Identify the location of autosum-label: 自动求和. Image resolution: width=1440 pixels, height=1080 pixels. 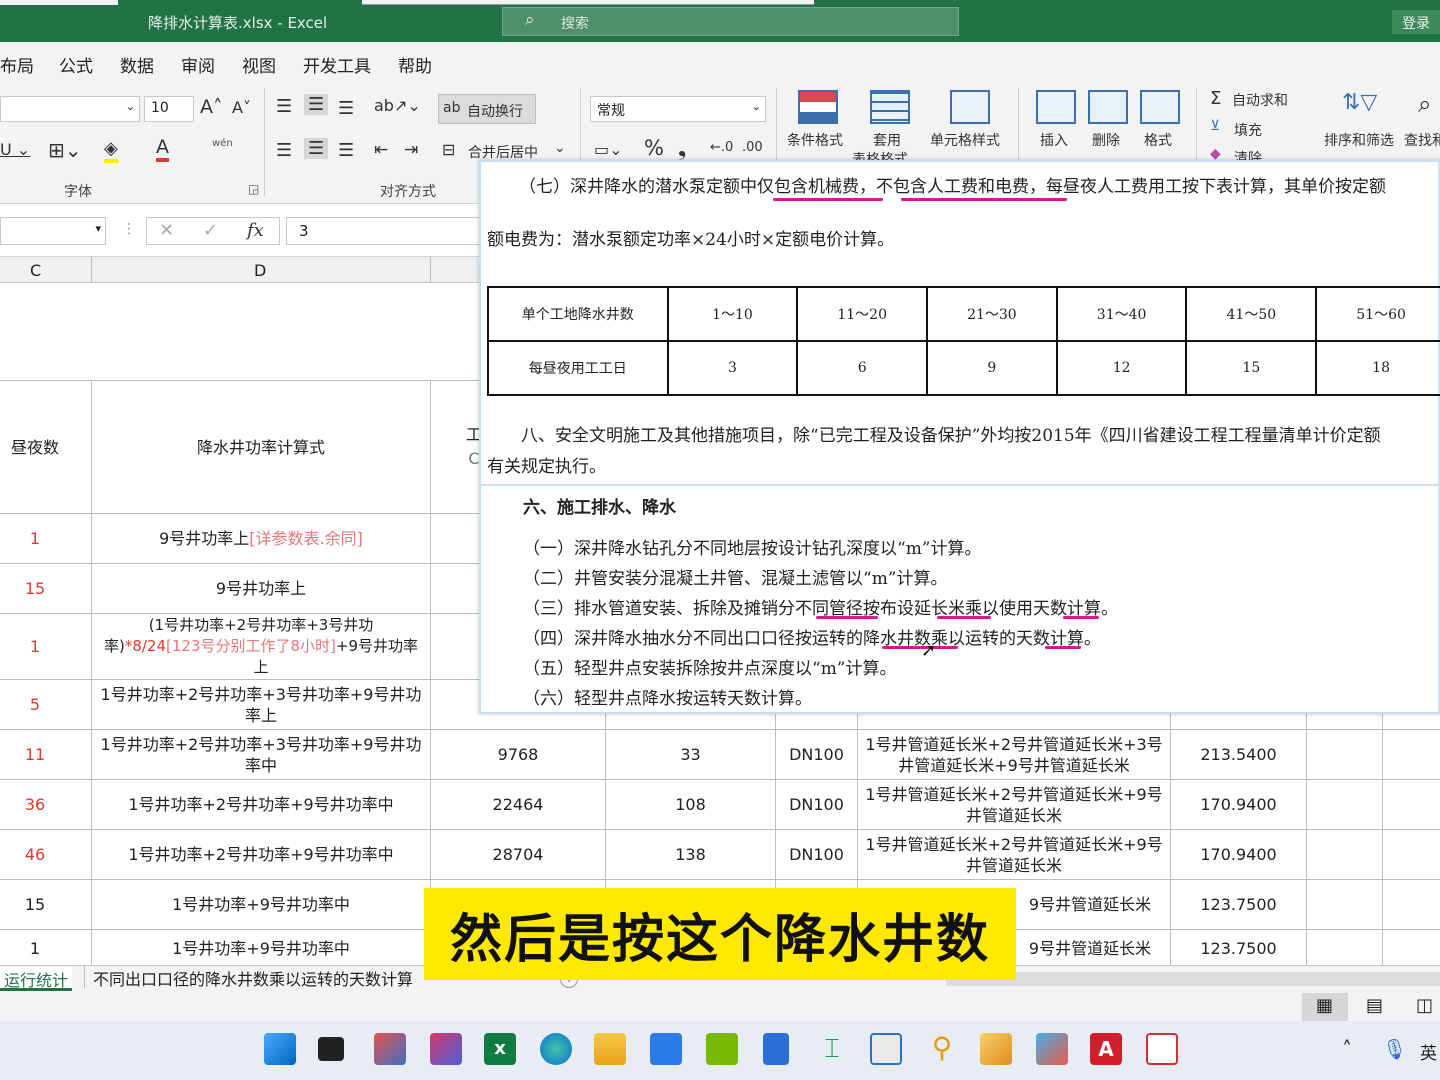
(1260, 100).